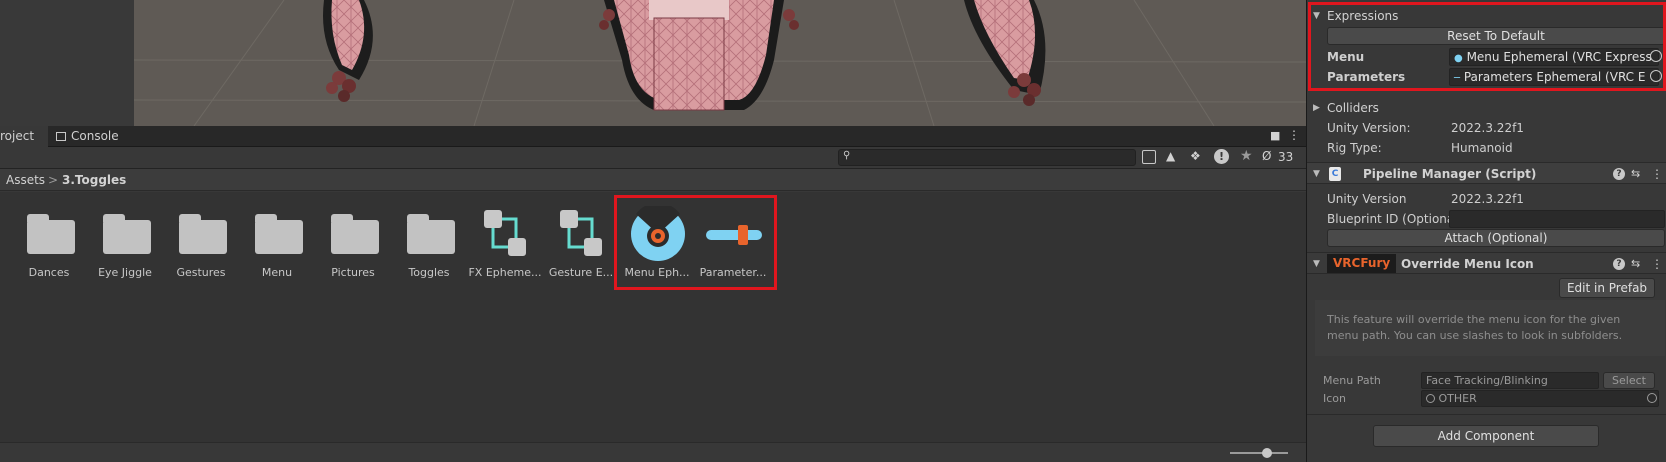 Image resolution: width=1666 pixels, height=462 pixels. What do you see at coordinates (1487, 128) in the screenshot?
I see `unity-version-value: 2022.3.22f1` at bounding box center [1487, 128].